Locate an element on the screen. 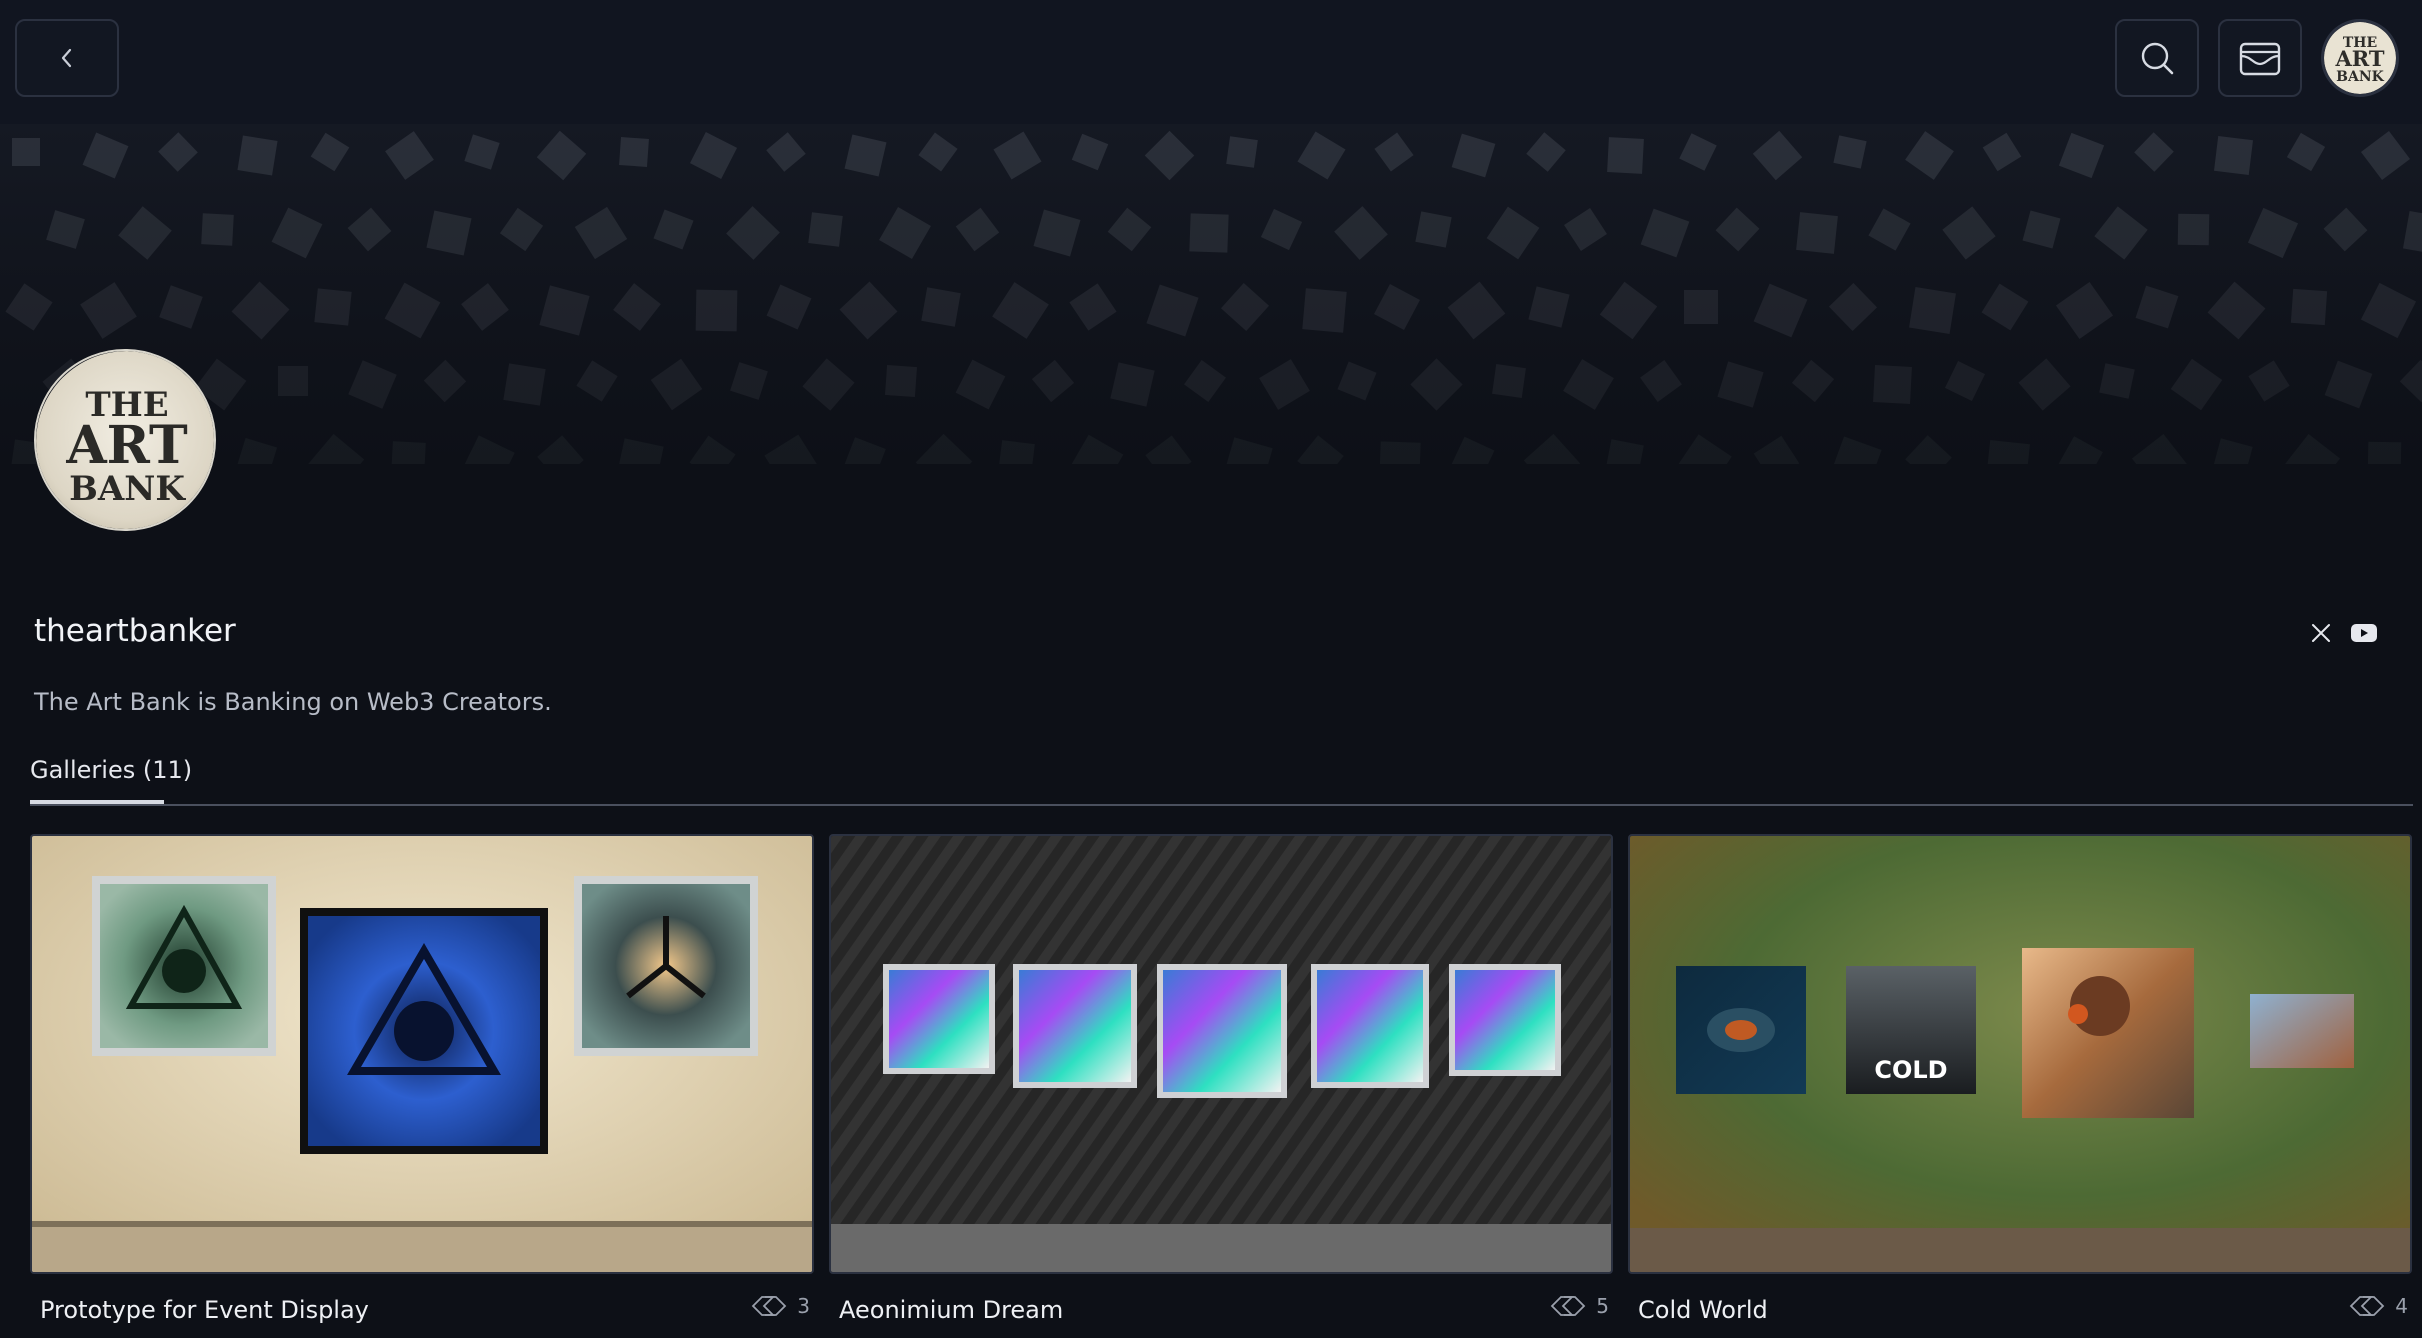  profile-avatar: THE ART BANK is located at coordinates (125, 440).